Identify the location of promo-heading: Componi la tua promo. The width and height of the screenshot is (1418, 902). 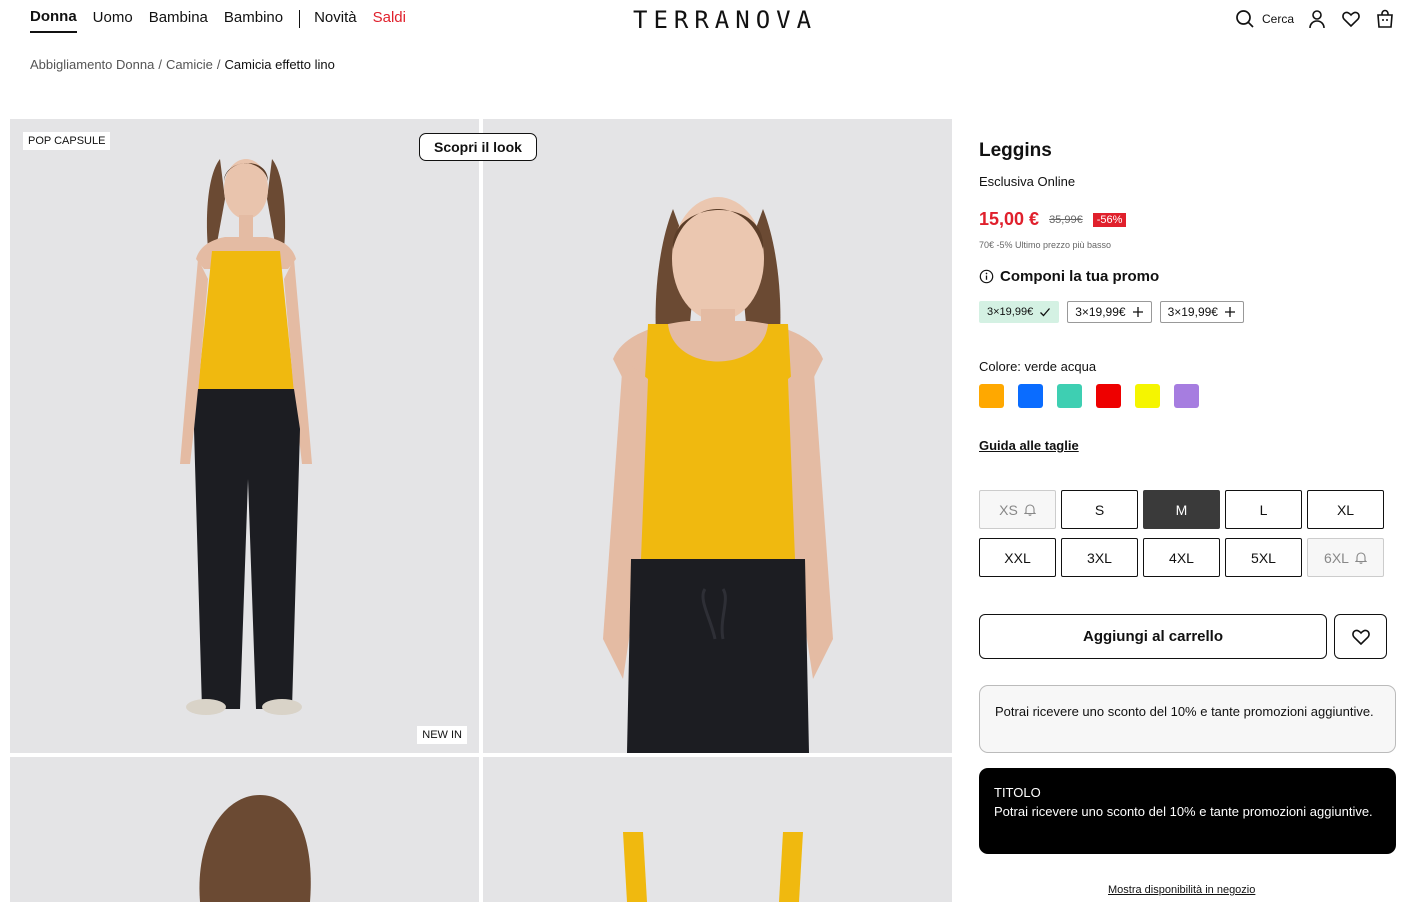
(1189, 276).